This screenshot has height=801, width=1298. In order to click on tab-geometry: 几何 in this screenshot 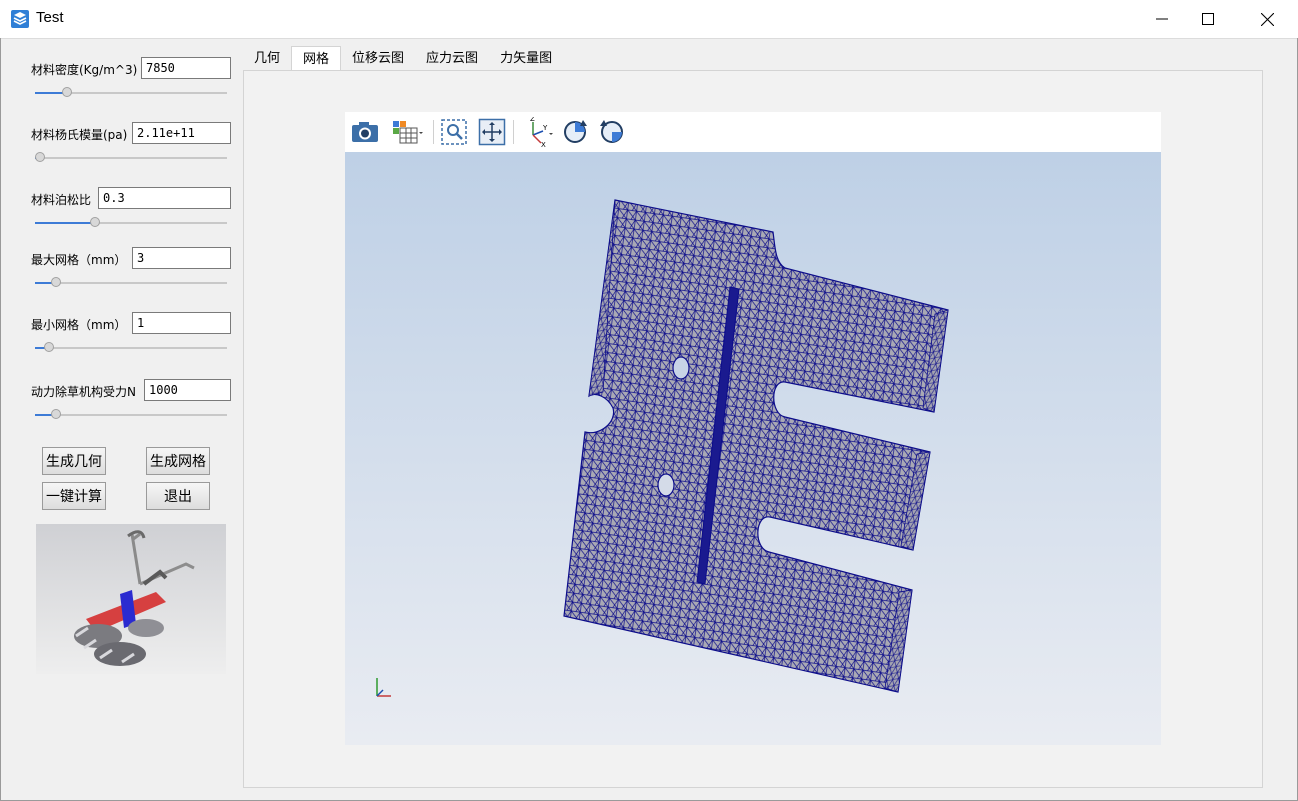, I will do `click(267, 58)`.